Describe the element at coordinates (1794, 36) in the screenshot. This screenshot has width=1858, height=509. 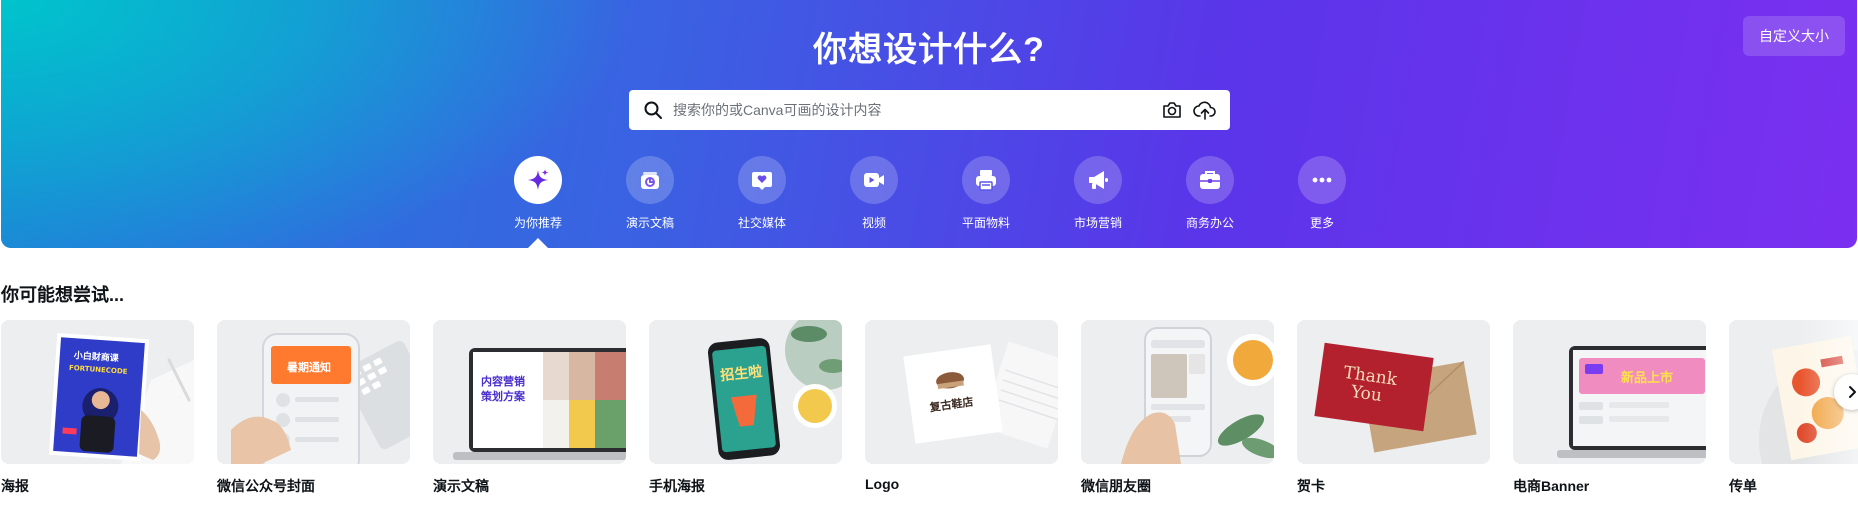
I see `custom-size-button: 自定义大小` at that location.